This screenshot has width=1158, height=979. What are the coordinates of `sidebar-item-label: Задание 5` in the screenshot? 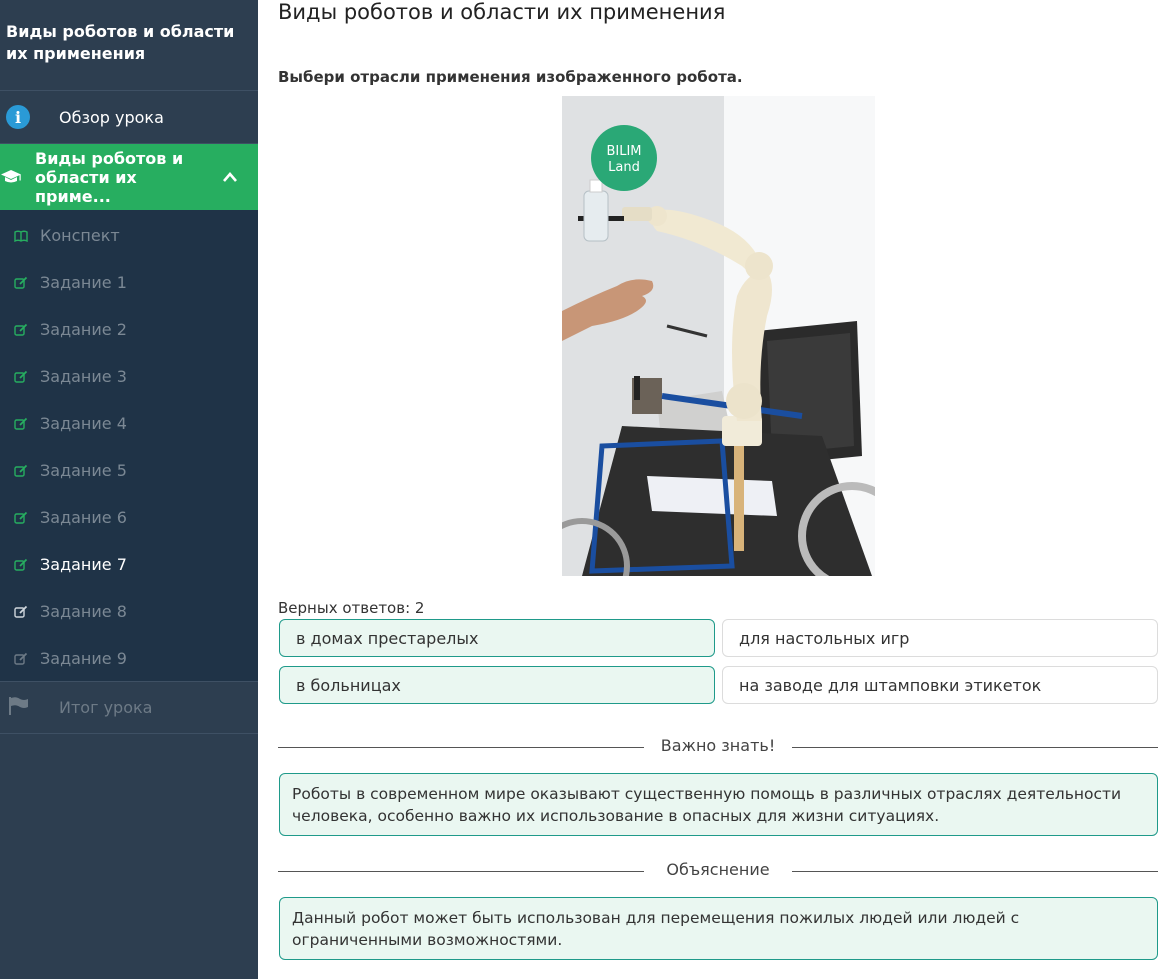 It's located at (83, 470).